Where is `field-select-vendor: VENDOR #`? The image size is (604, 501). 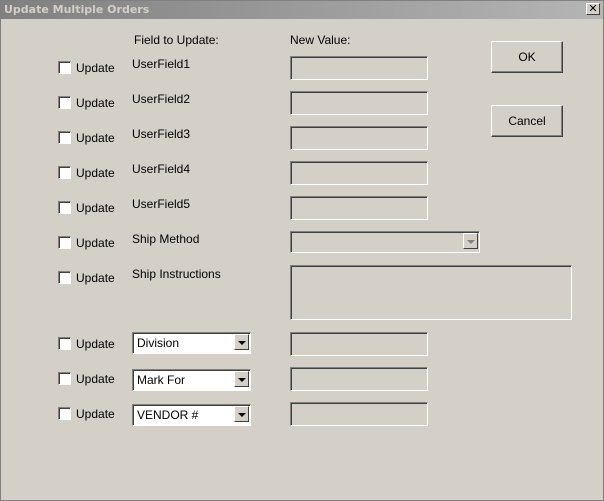 field-select-vendor: VENDOR # is located at coordinates (191, 415).